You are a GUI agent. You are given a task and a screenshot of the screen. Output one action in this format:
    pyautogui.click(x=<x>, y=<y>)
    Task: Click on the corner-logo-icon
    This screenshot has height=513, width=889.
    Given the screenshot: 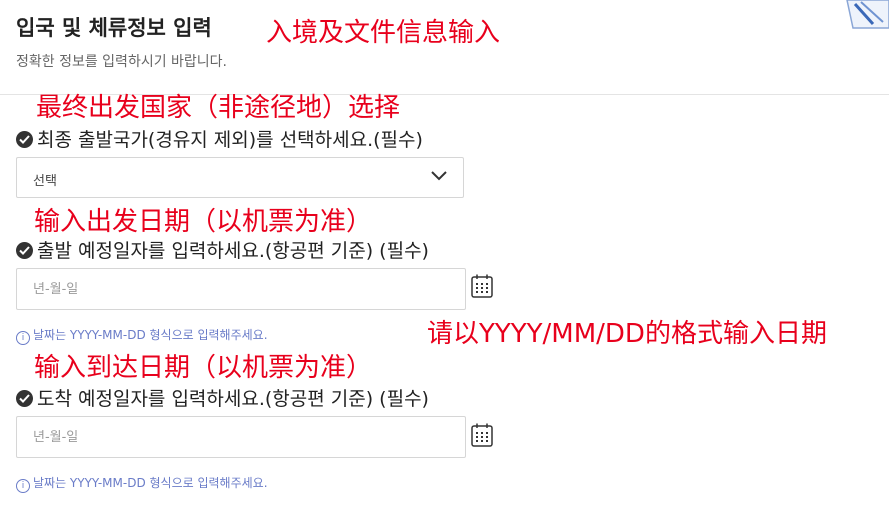 What is the action you would take?
    pyautogui.click(x=867, y=14)
    